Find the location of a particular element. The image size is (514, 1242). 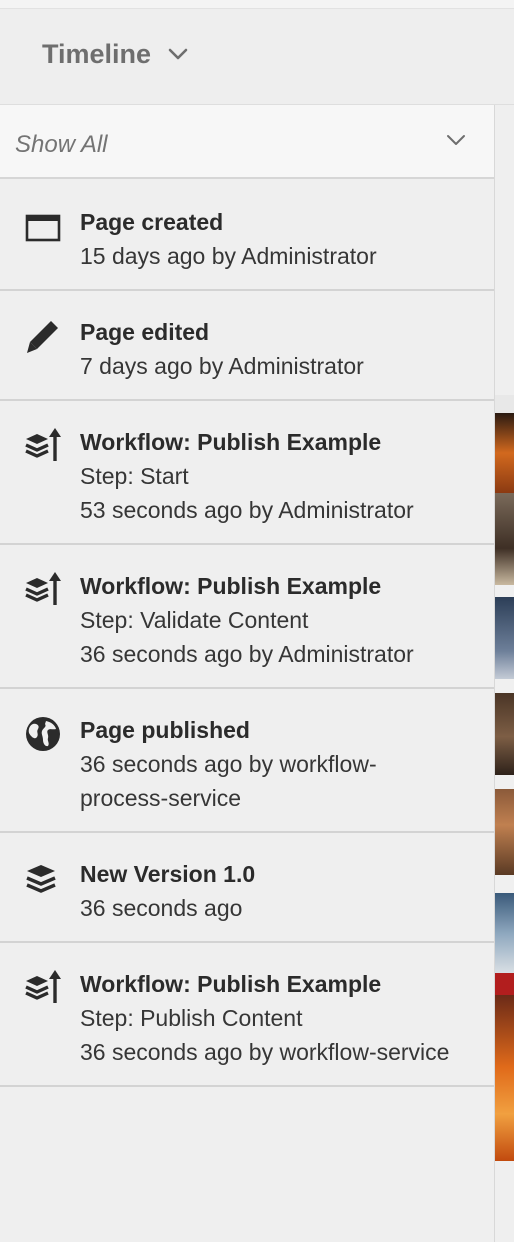

item-step: Step: Validate Content is located at coordinates (194, 620).